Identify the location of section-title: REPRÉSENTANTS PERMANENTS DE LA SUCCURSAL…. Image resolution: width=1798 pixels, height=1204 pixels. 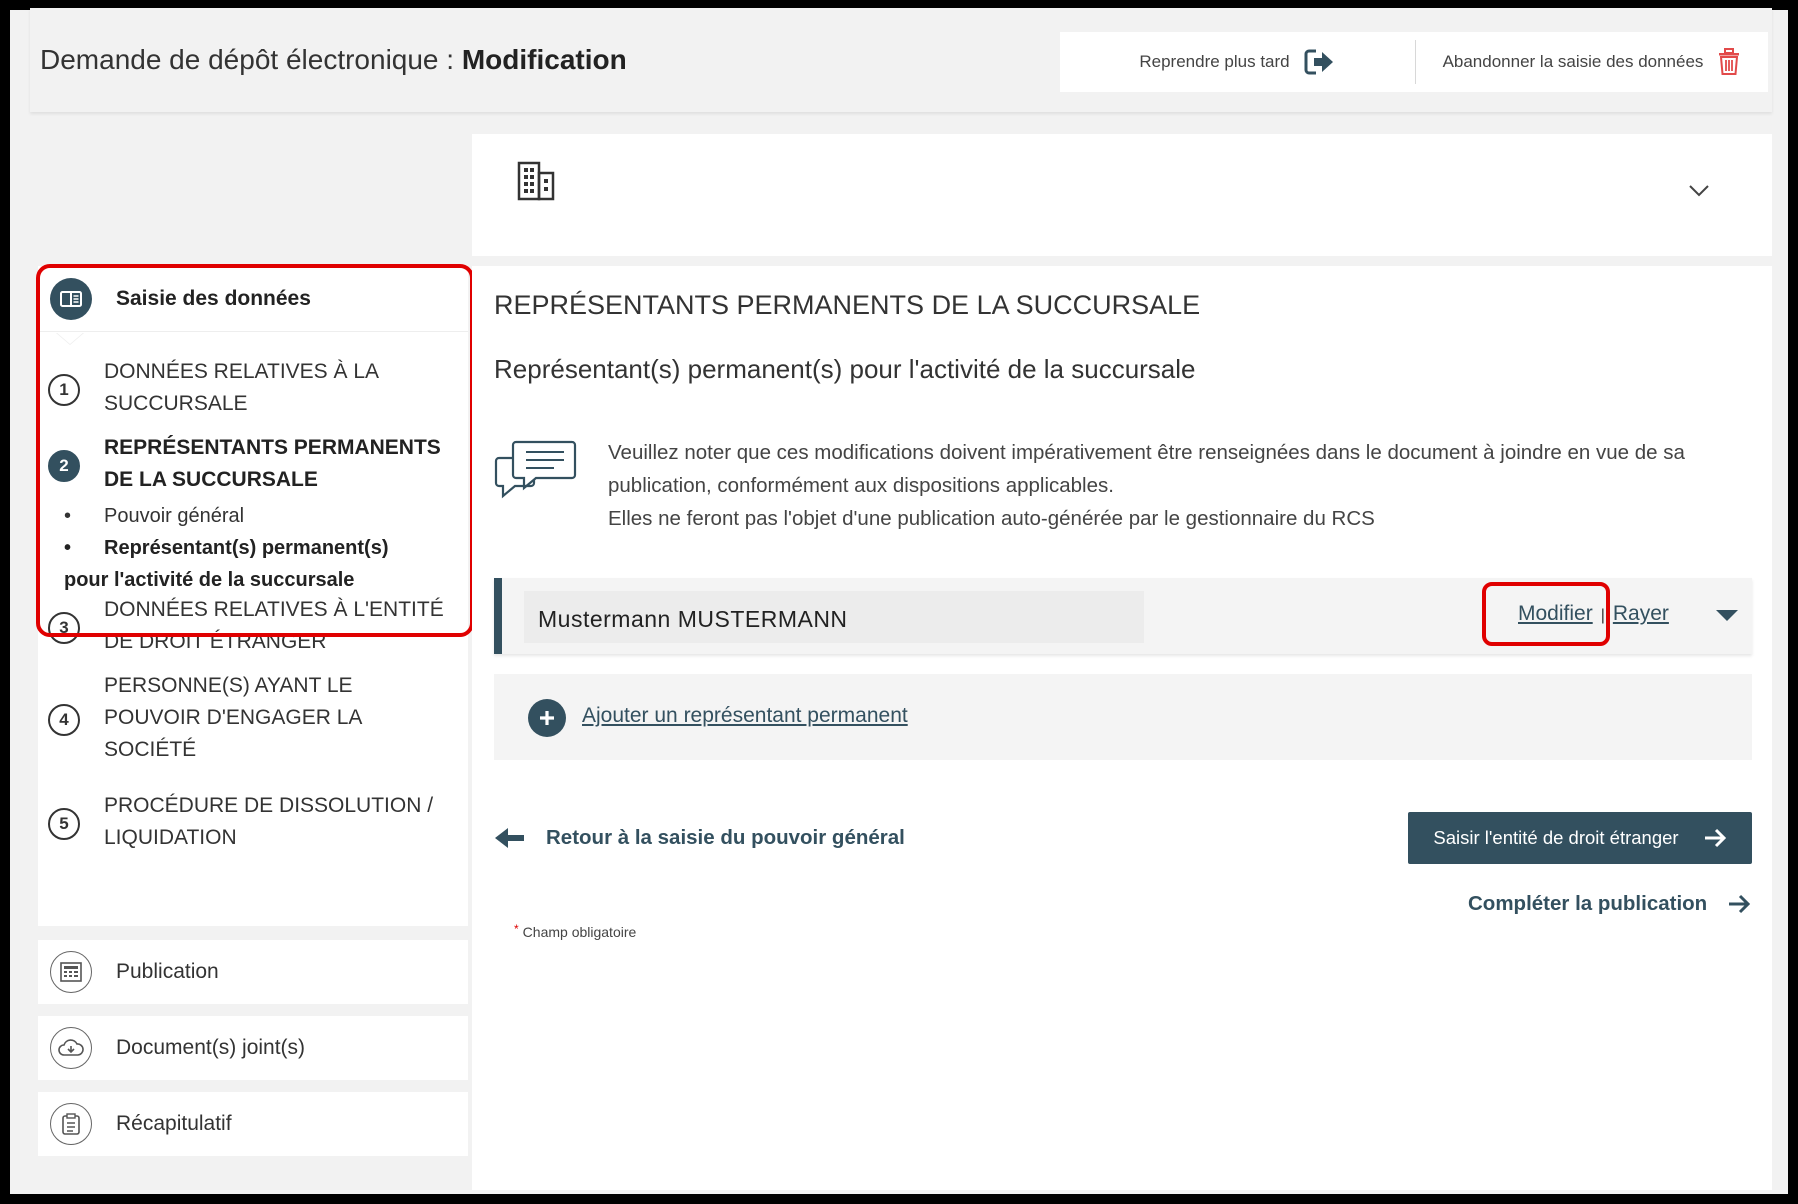
(847, 305).